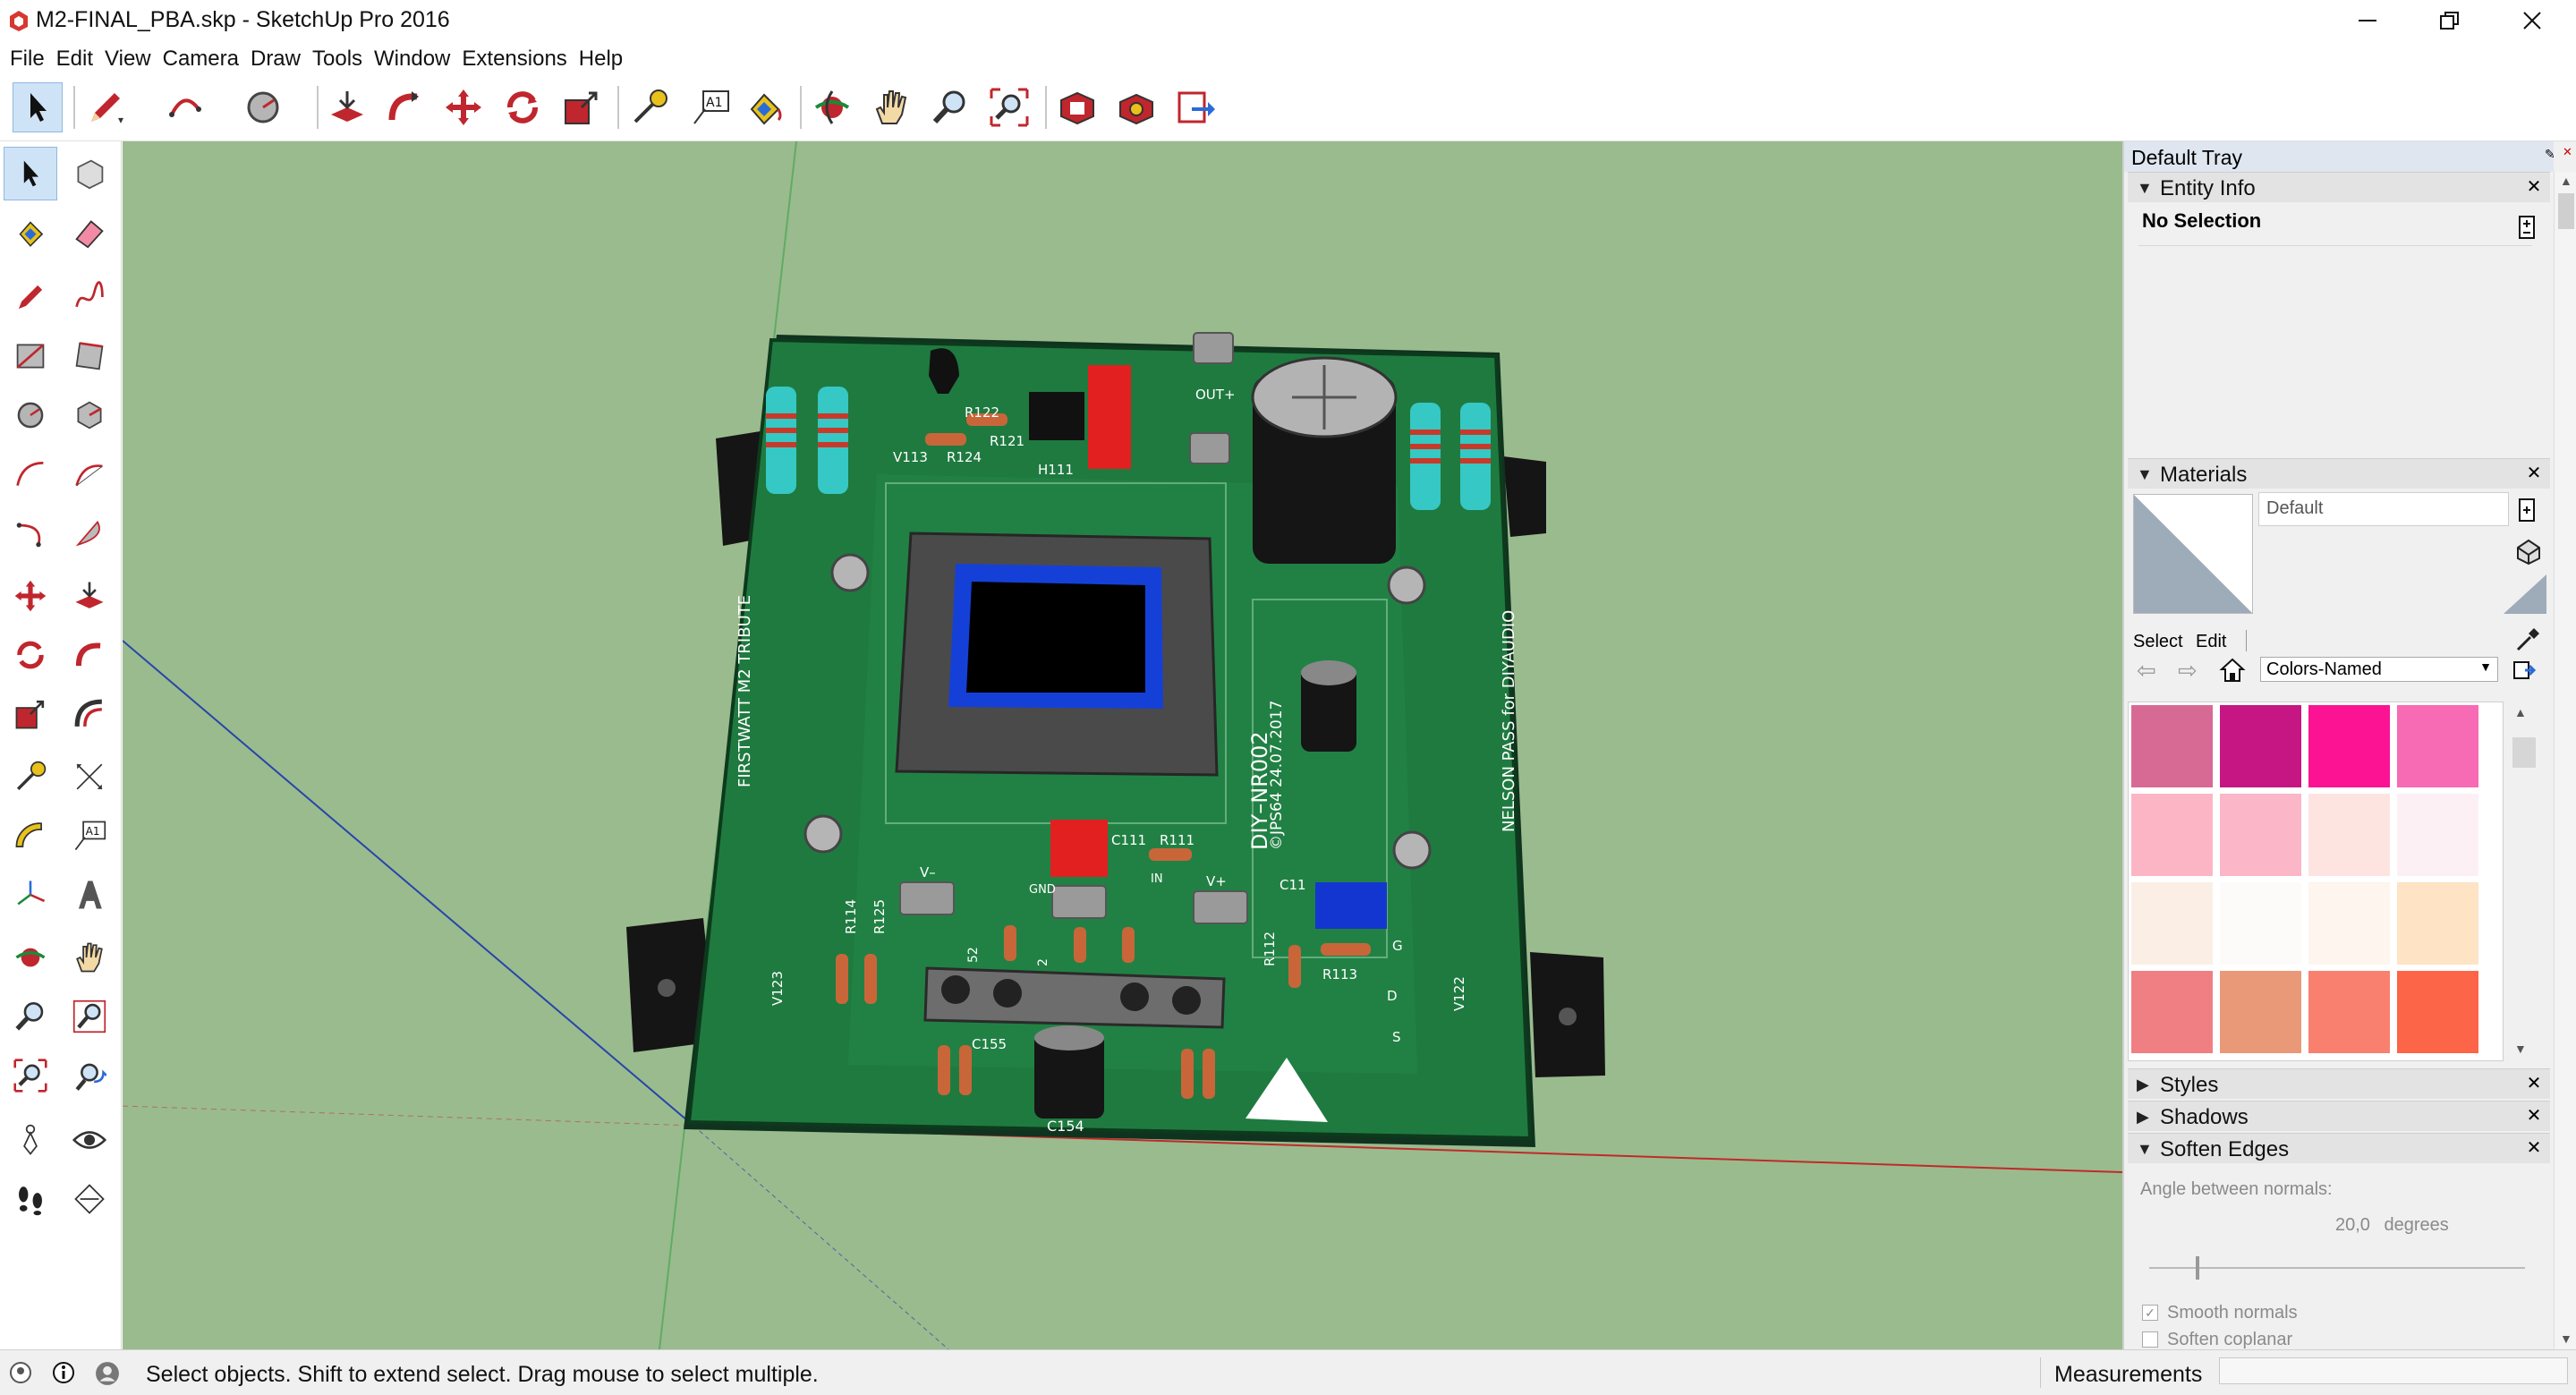 Image resolution: width=2576 pixels, height=1395 pixels. Describe the element at coordinates (2528, 641) in the screenshot. I see `sample-paint-icon` at that location.